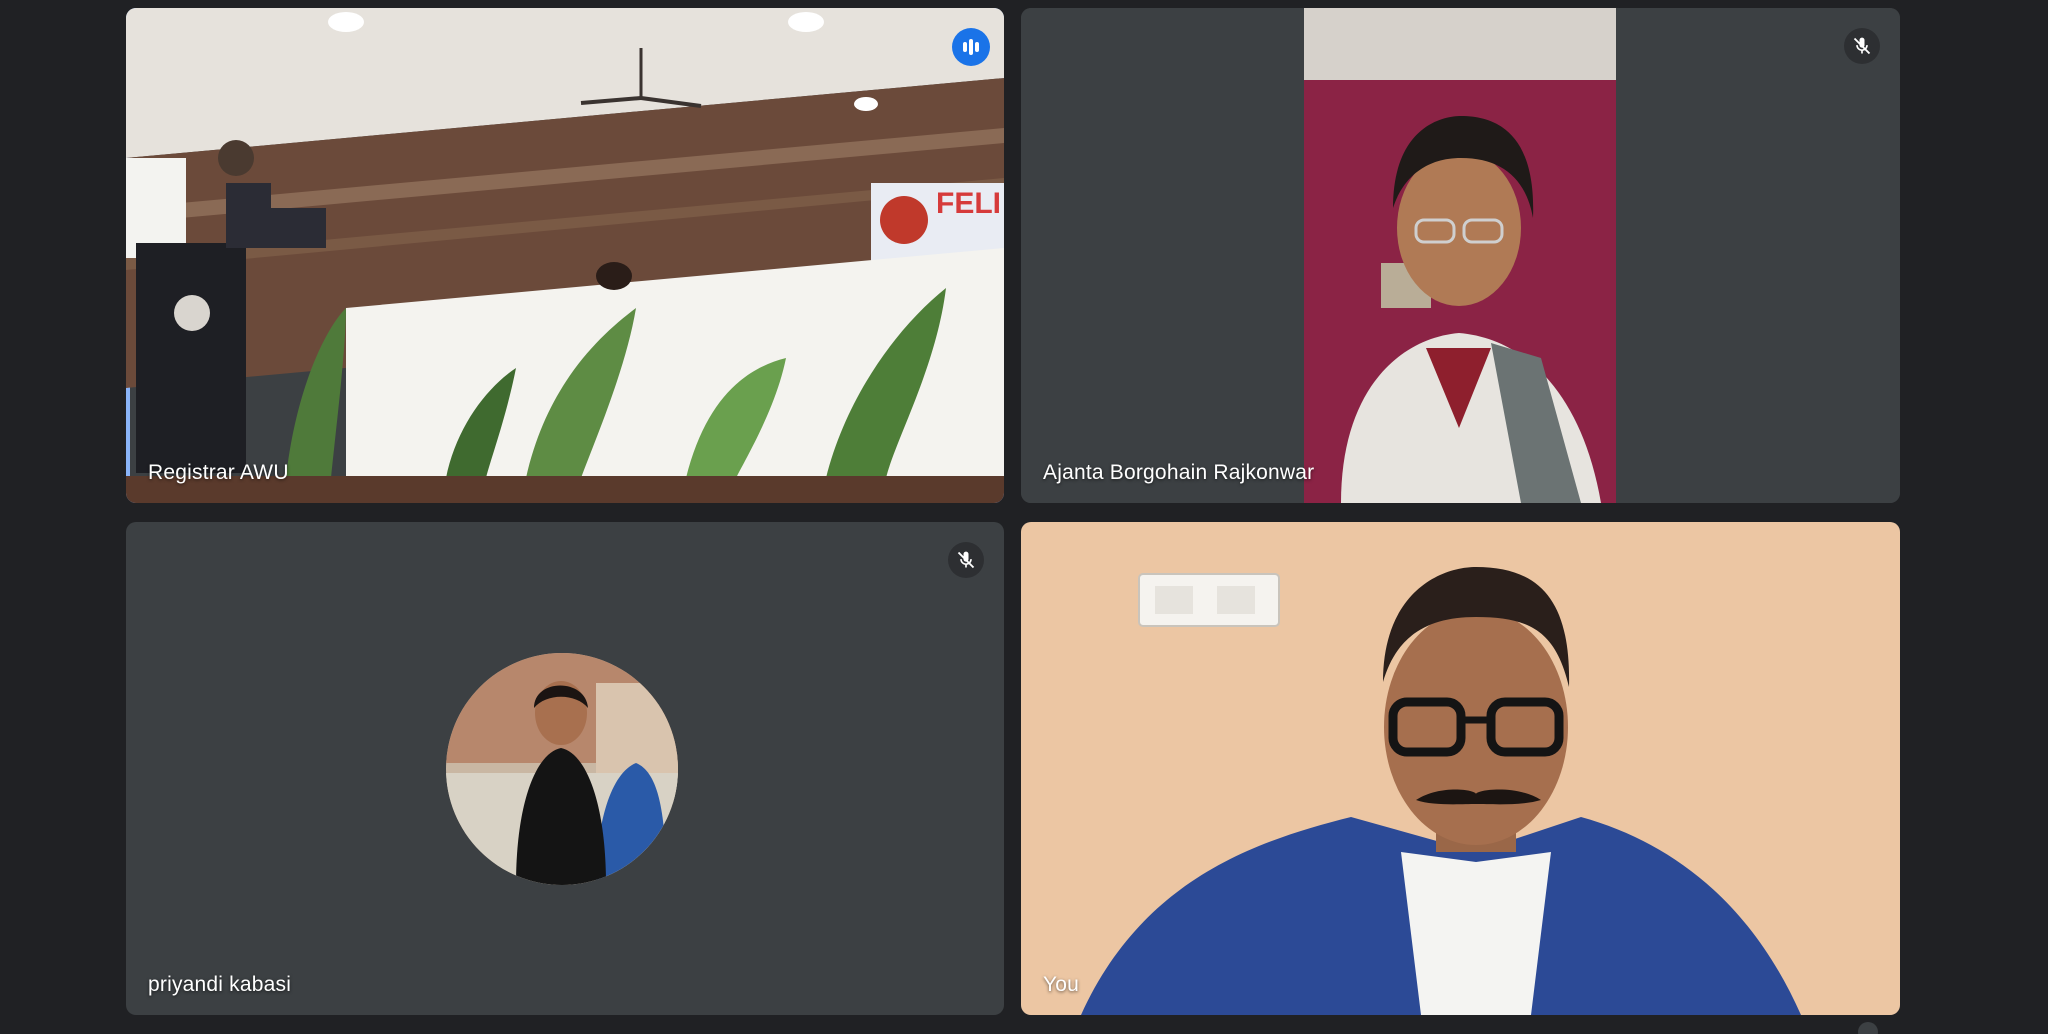  I want to click on participant-name: You, so click(1061, 984).